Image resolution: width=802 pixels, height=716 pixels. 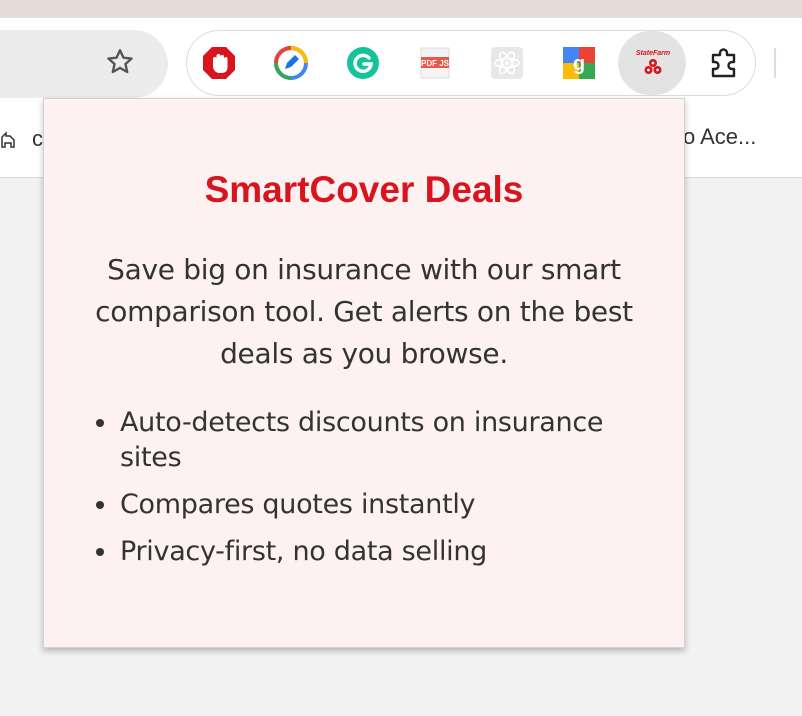 What do you see at coordinates (303, 551) in the screenshot?
I see `feature-text: Privacy-first, no data selling` at bounding box center [303, 551].